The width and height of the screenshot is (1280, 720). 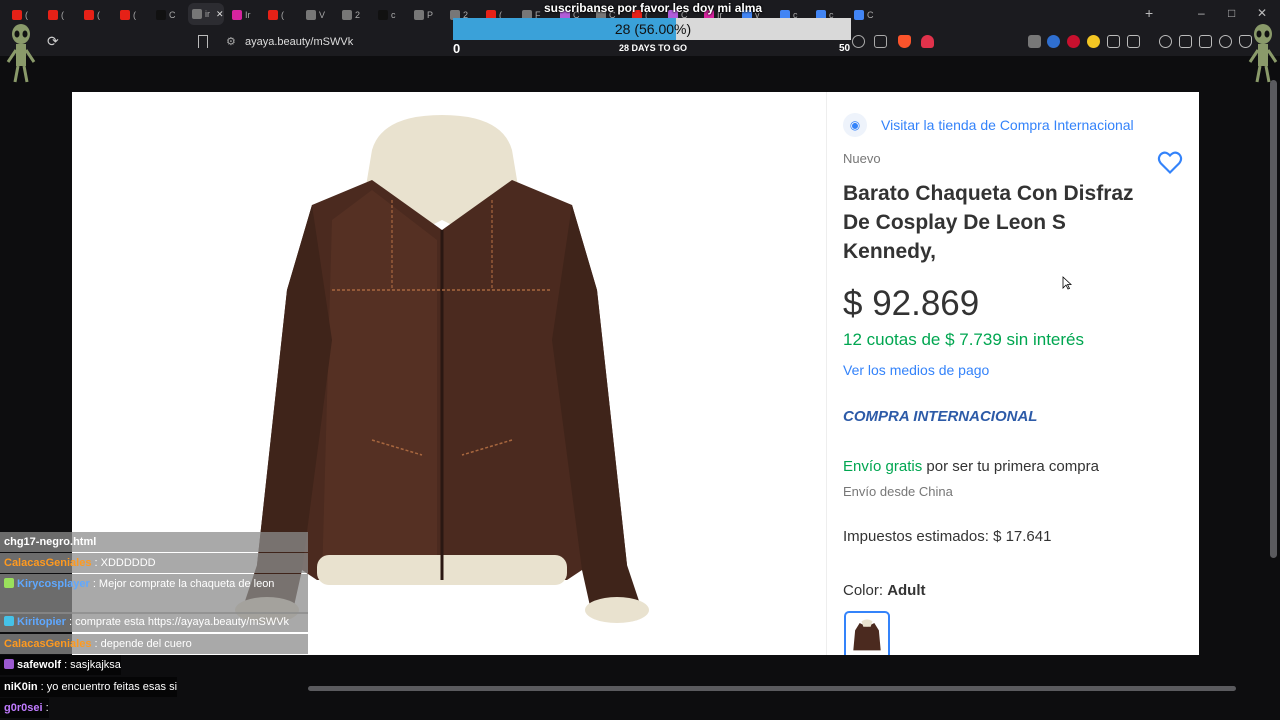 What do you see at coordinates (906, 590) in the screenshot?
I see `color-value: Adult` at bounding box center [906, 590].